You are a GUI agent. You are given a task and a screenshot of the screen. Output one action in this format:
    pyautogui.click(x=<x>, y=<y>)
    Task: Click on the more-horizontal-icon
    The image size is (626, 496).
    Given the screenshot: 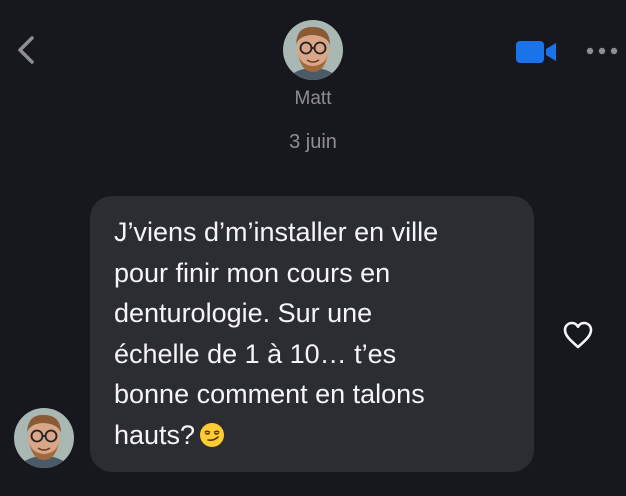 What is the action you would take?
    pyautogui.click(x=602, y=51)
    